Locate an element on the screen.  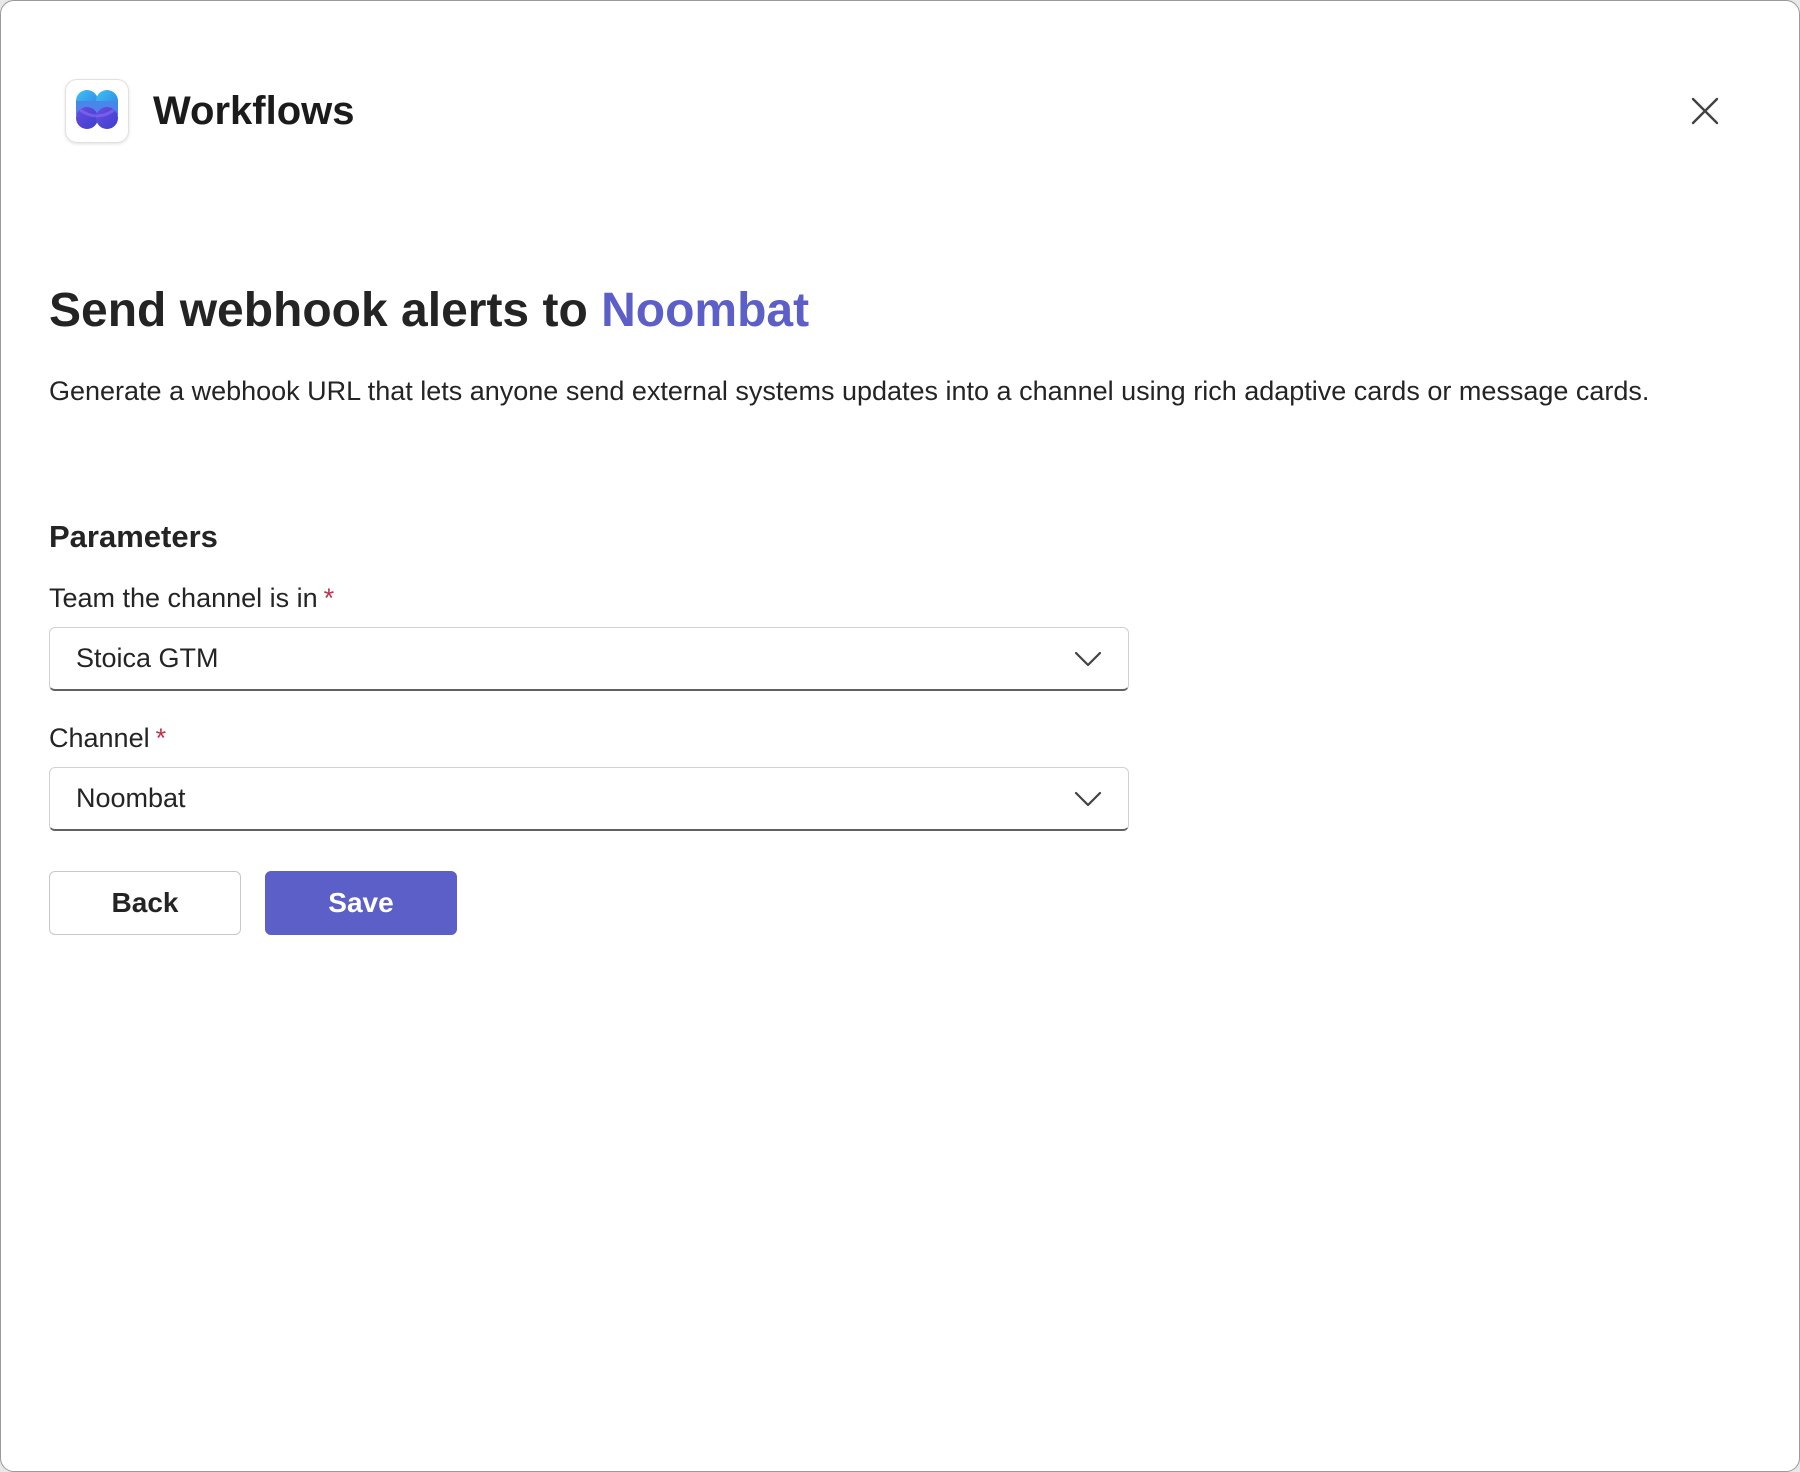
save-button: Save is located at coordinates (361, 903).